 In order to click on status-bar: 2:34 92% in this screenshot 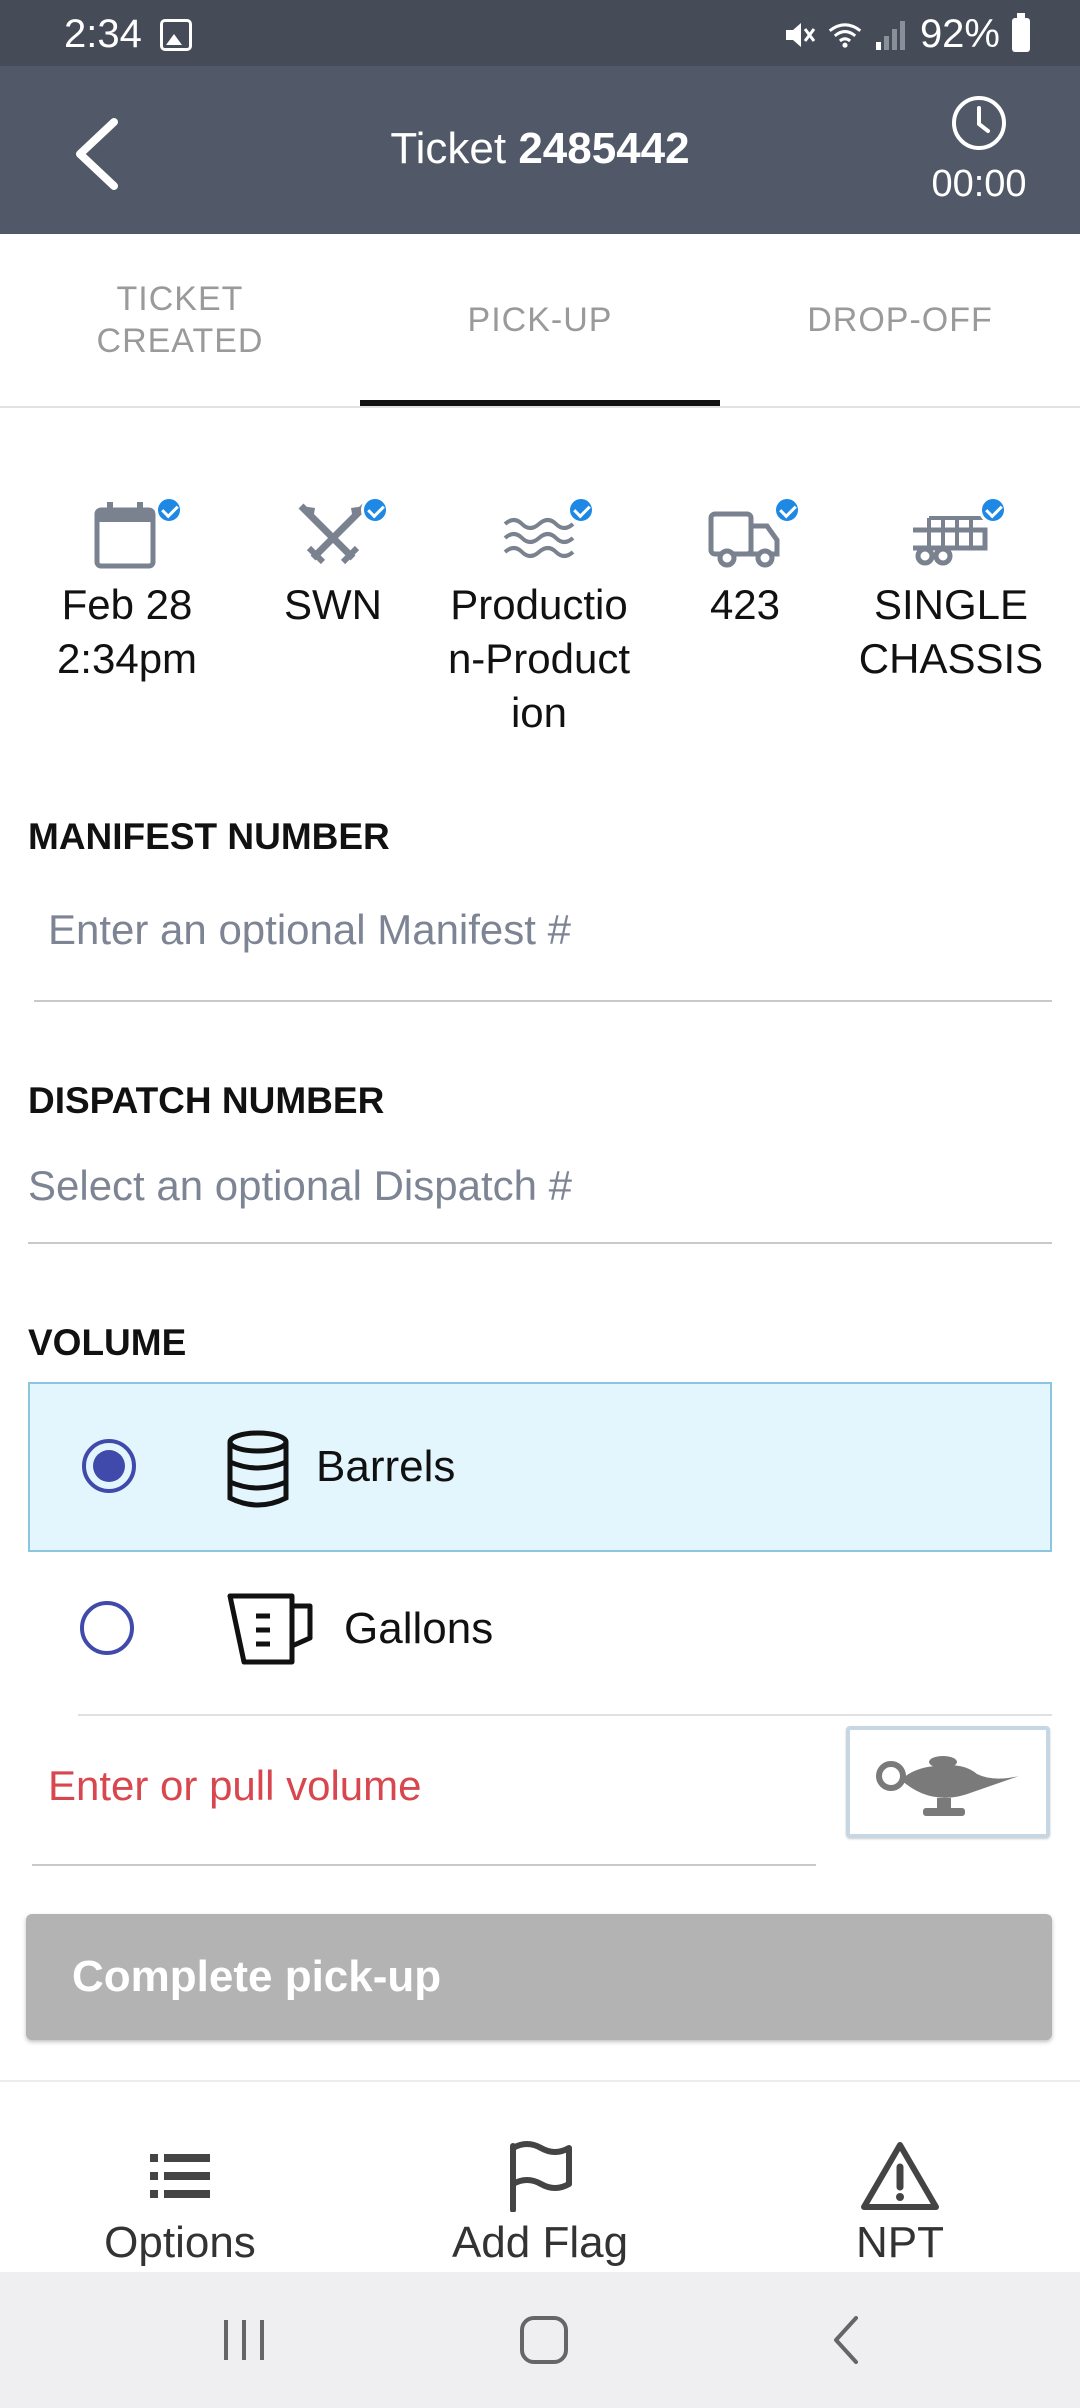, I will do `click(540, 33)`.